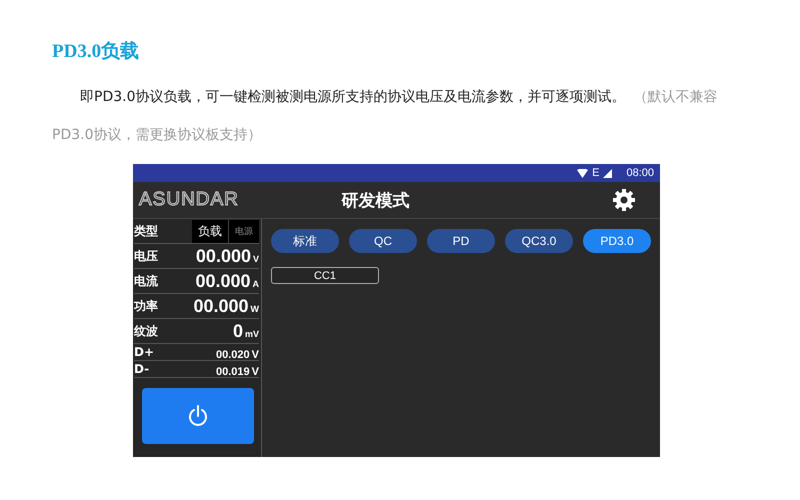  I want to click on network-type: E, so click(596, 173).